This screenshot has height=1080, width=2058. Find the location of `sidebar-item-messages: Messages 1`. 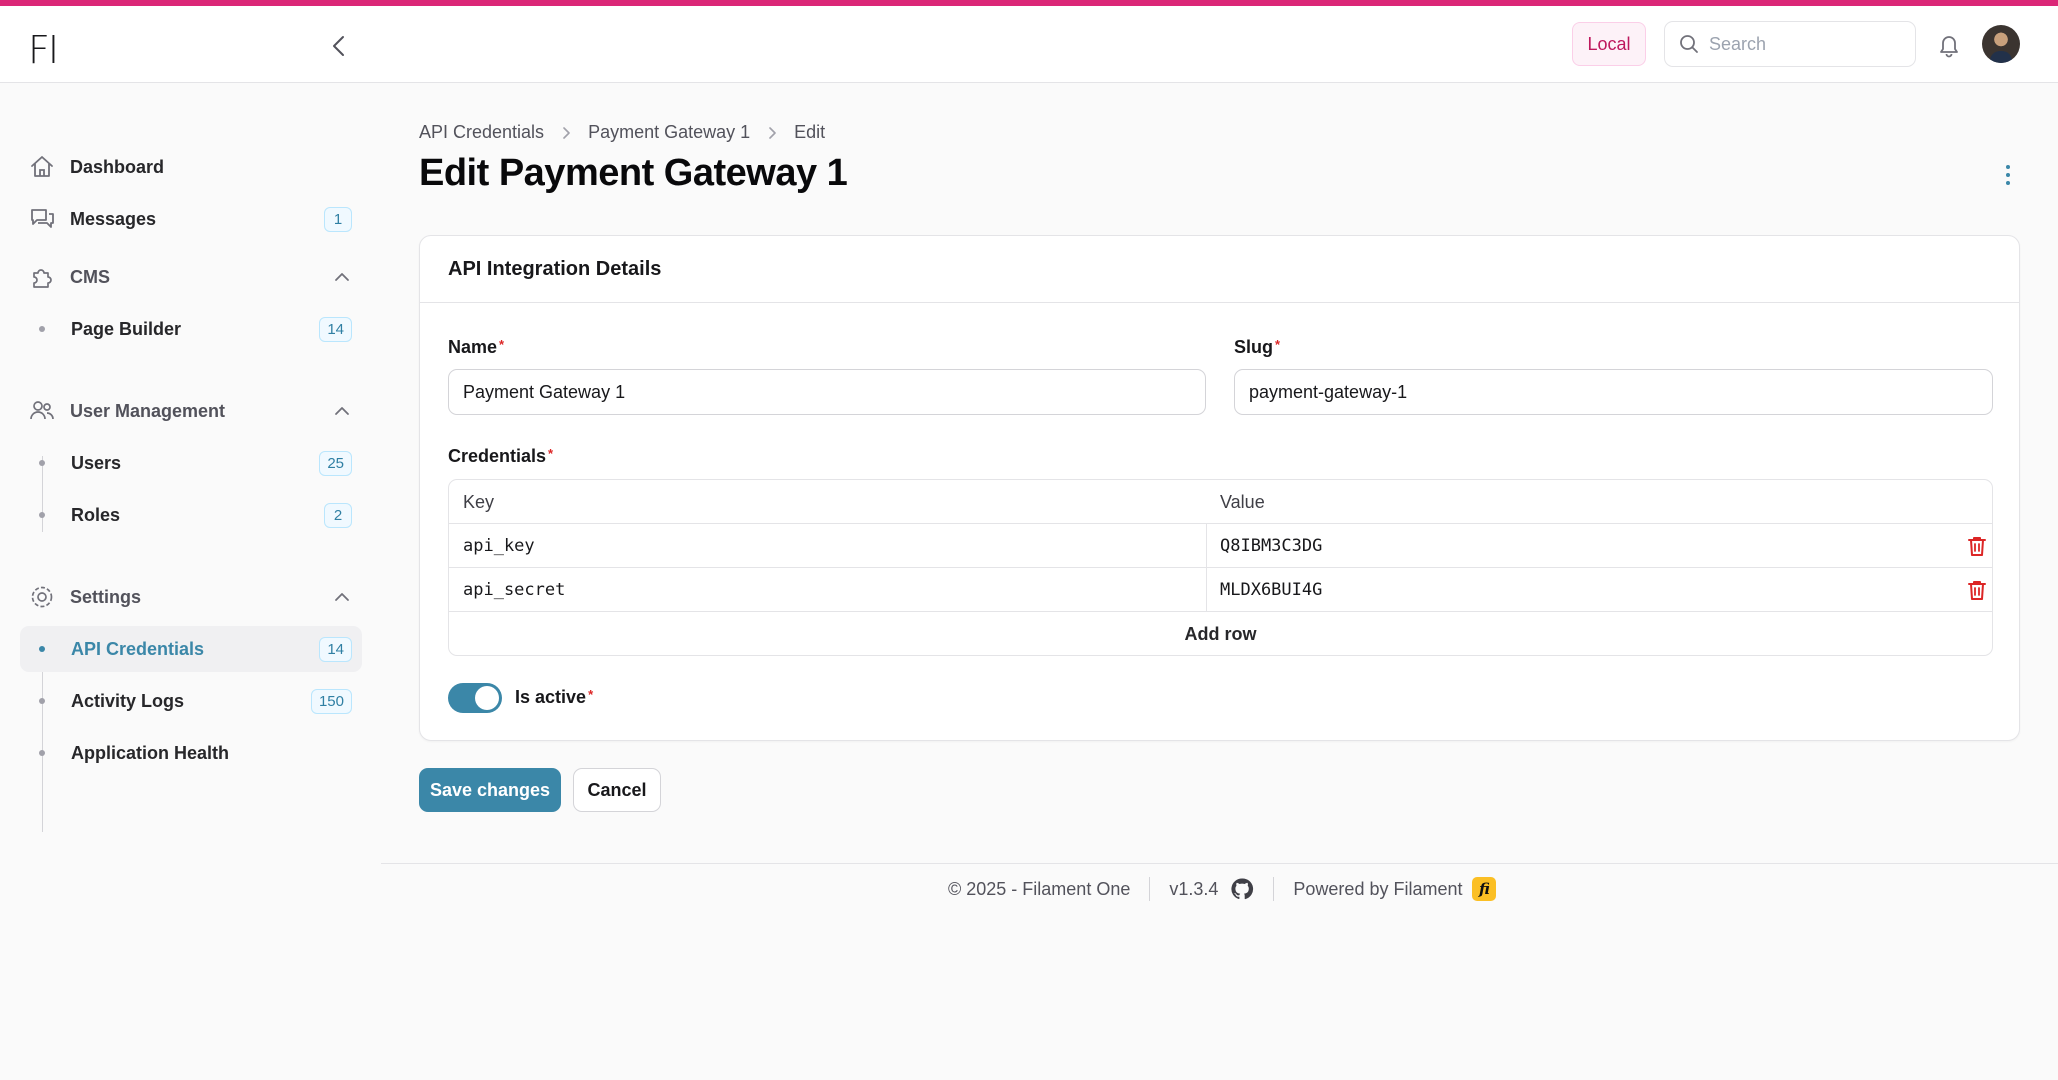

sidebar-item-messages: Messages 1 is located at coordinates (191, 219).